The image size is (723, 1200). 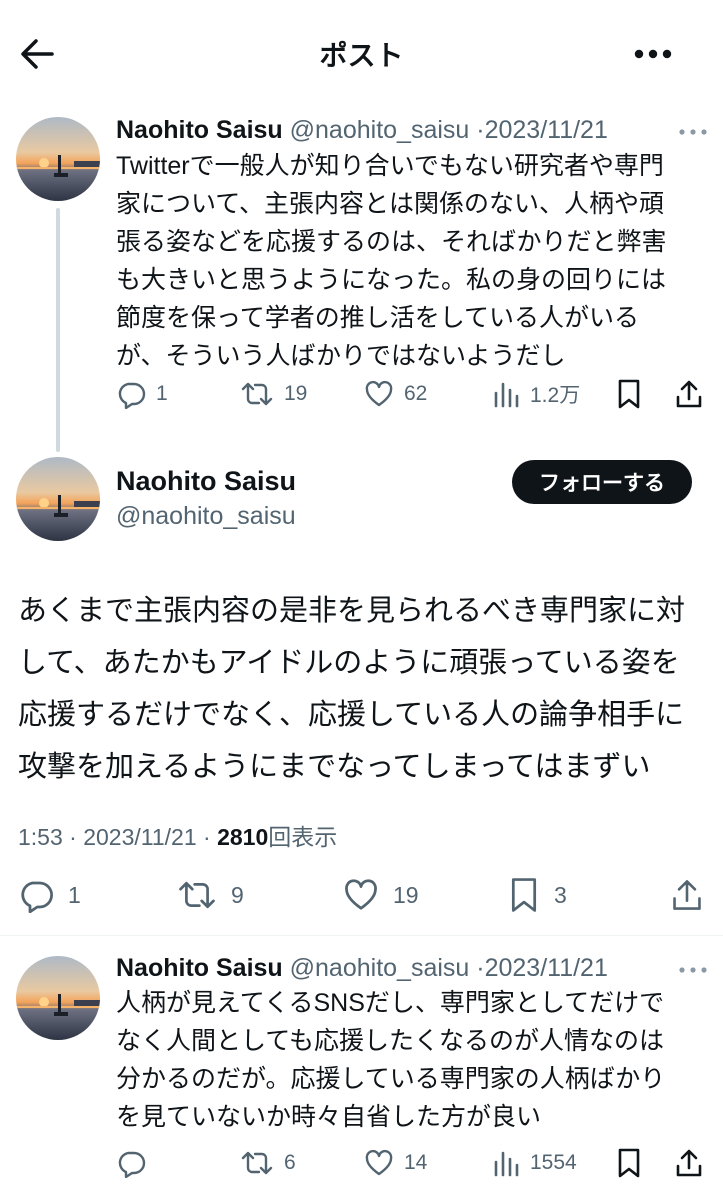 What do you see at coordinates (237, 894) in the screenshot?
I see `retweet-count: 9` at bounding box center [237, 894].